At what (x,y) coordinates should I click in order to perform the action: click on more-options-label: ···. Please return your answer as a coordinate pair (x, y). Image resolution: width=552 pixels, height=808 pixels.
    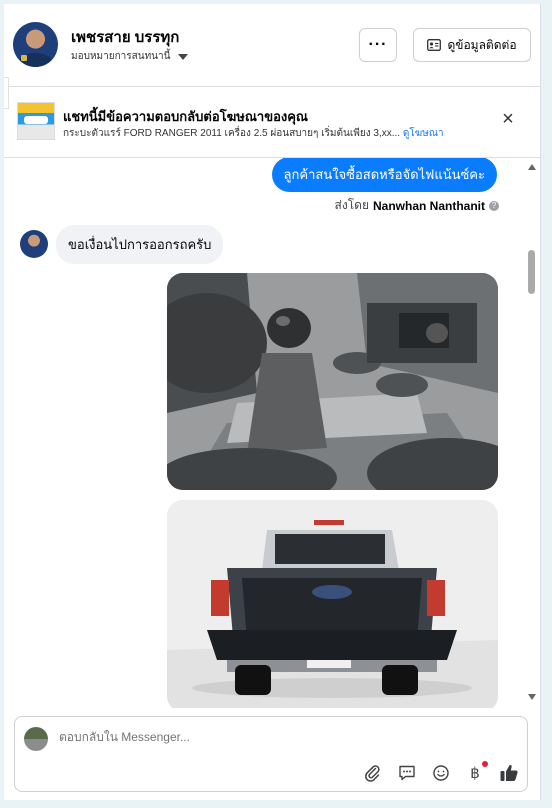
    Looking at the image, I should click on (378, 44).